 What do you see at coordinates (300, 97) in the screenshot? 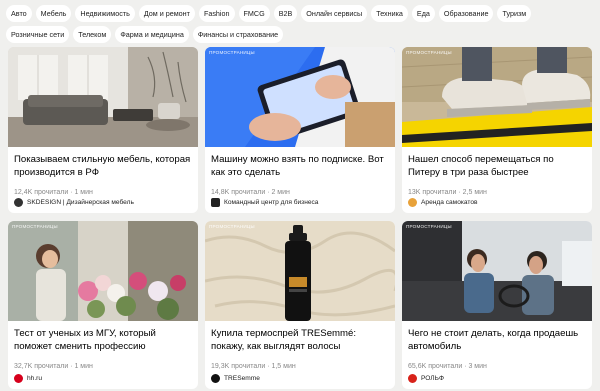
I see `article-image-tablet-hands: ПРОМОСТРАНИЦЫ` at bounding box center [300, 97].